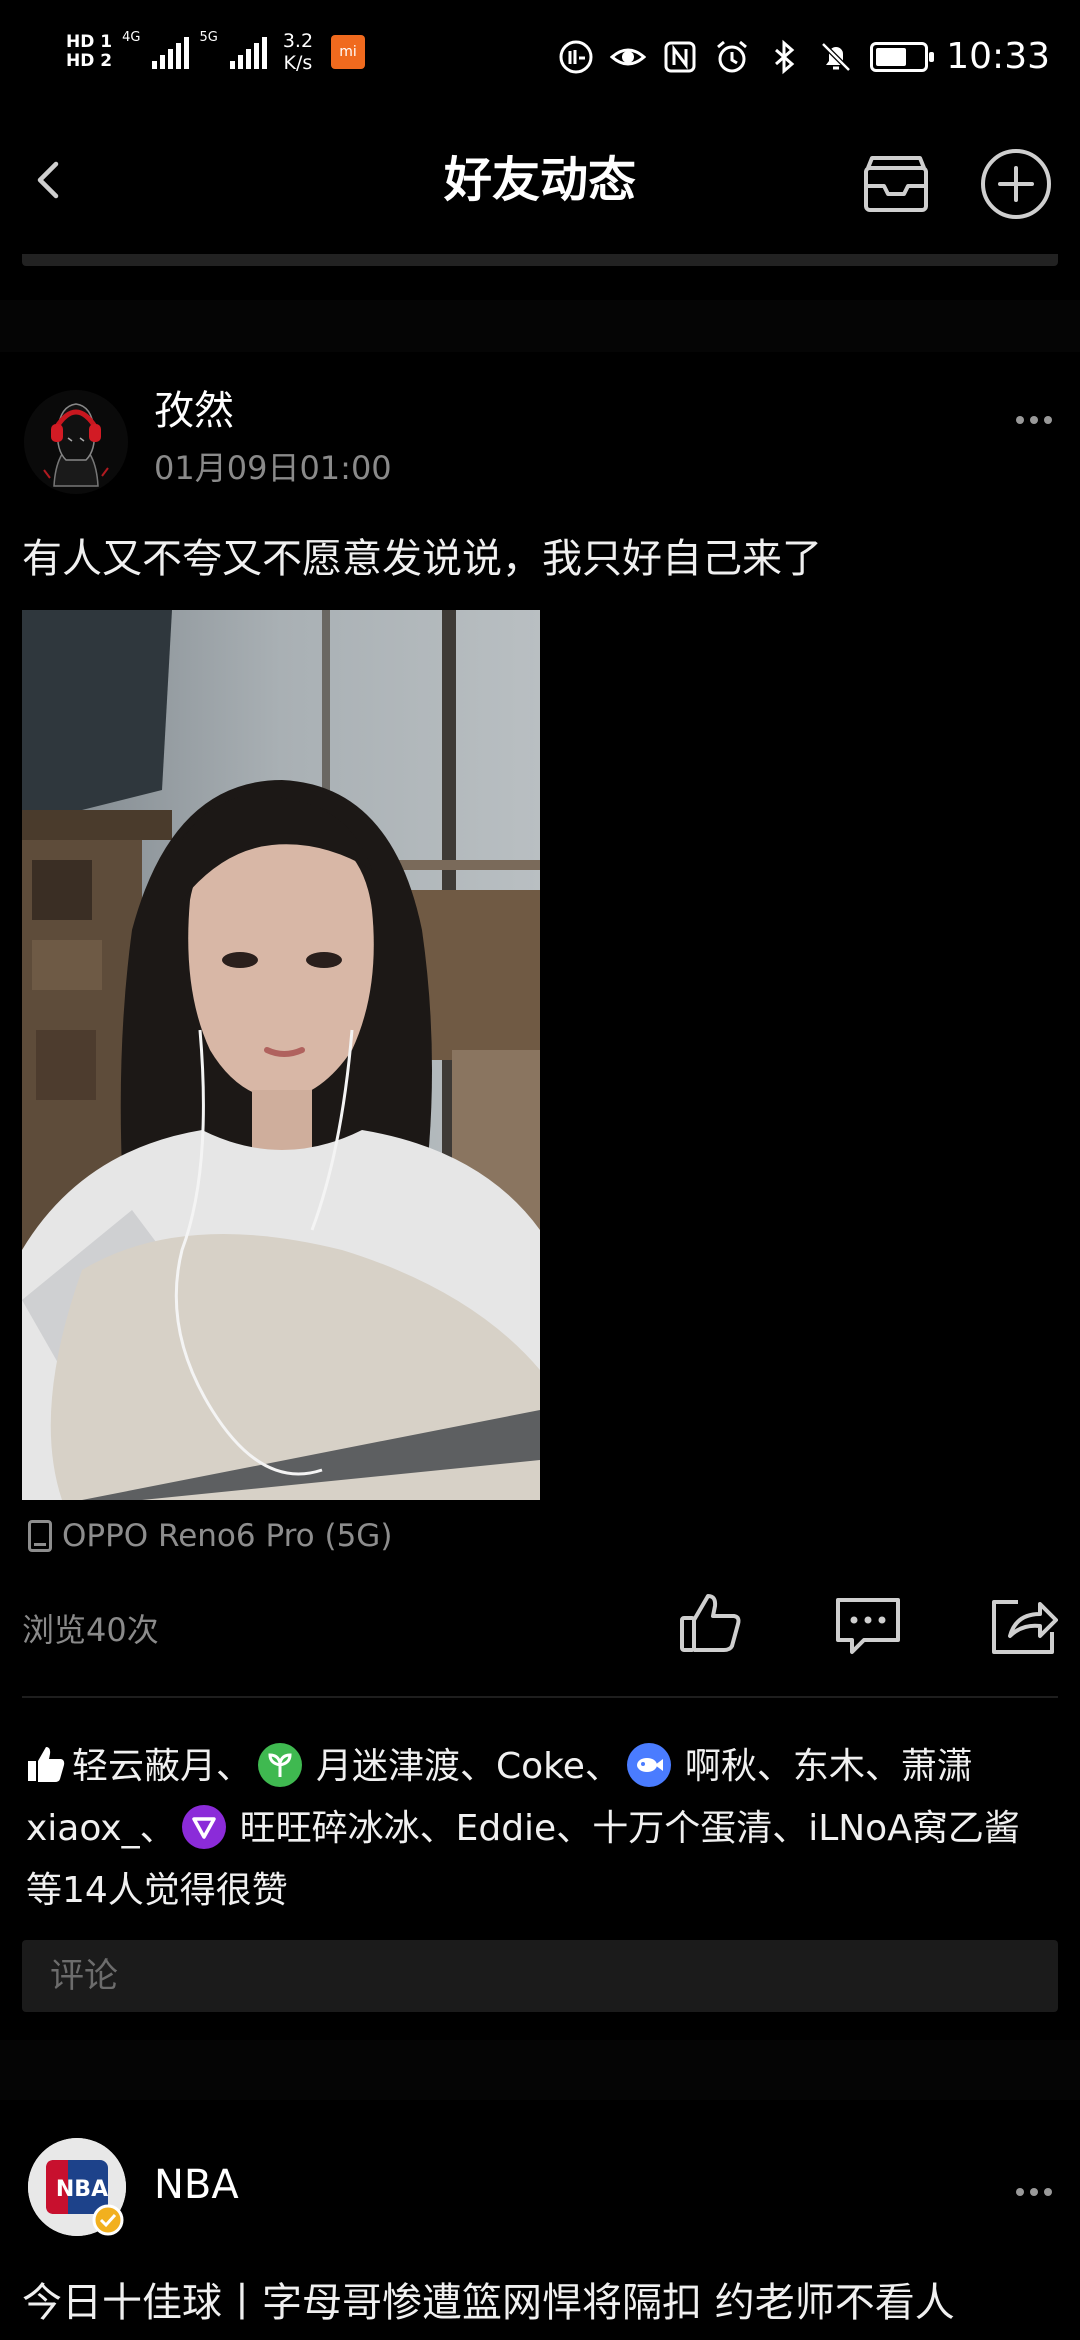 Image resolution: width=1080 pixels, height=2340 pixels. What do you see at coordinates (162, 1766) in the screenshot?
I see `liker-name: 轻云蔽月、` at bounding box center [162, 1766].